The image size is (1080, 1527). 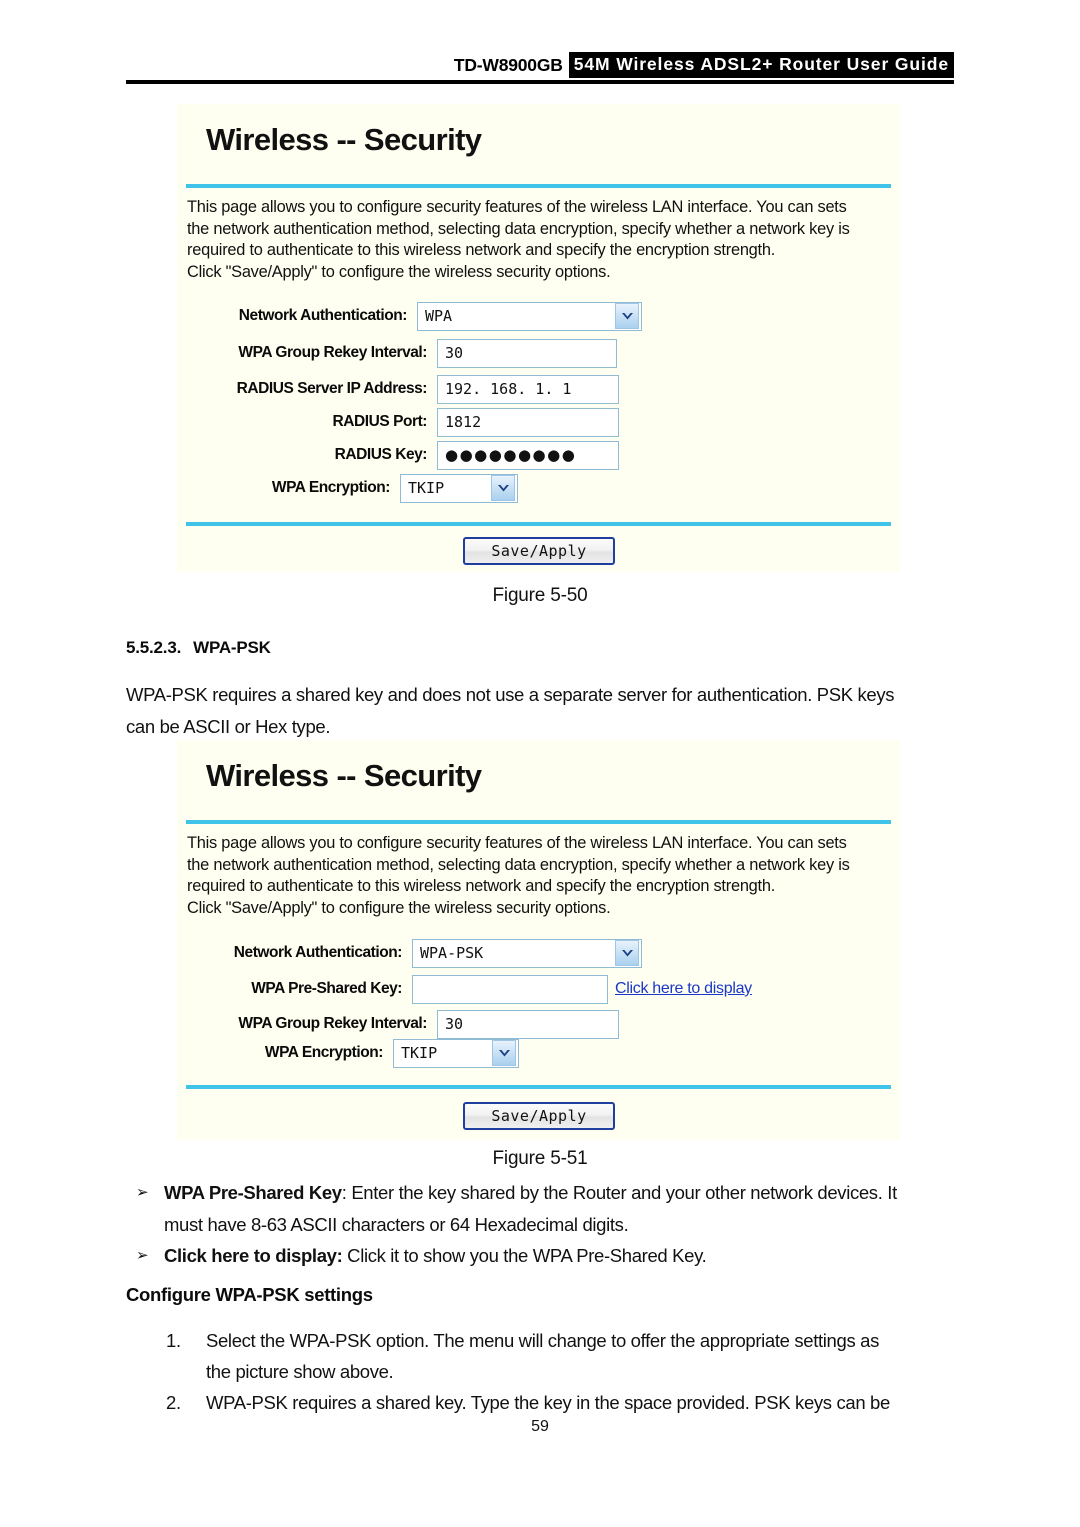 I want to click on radius-server-ip-label: RADIUS Server IP Address:, so click(x=332, y=388).